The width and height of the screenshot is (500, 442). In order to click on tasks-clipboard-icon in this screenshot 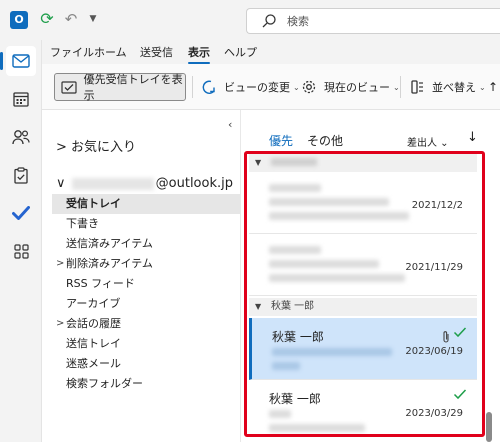, I will do `click(21, 175)`.